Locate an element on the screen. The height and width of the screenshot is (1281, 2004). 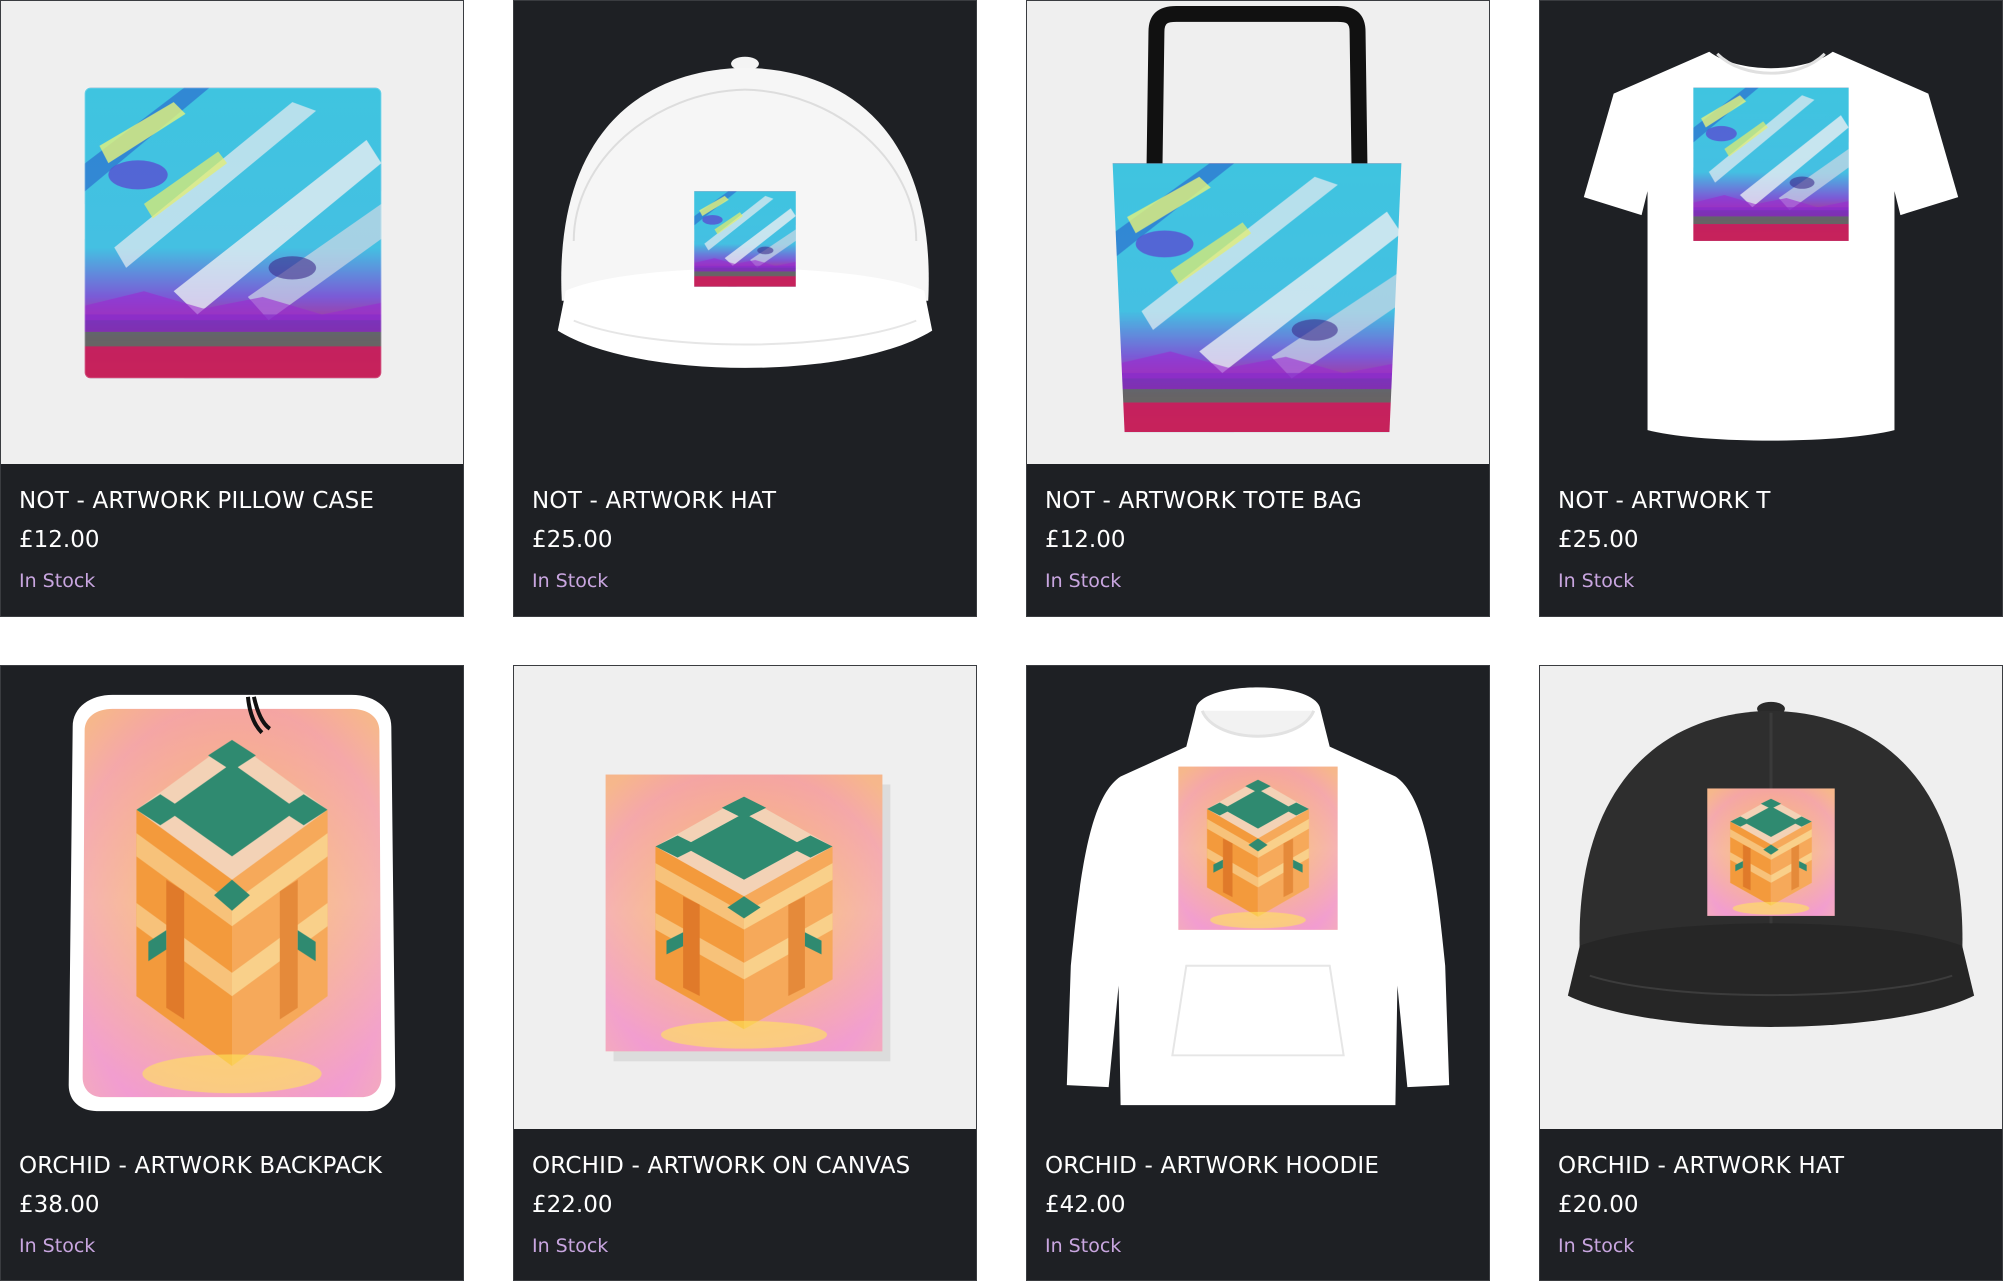
tote-bag-image is located at coordinates (1257, 219).